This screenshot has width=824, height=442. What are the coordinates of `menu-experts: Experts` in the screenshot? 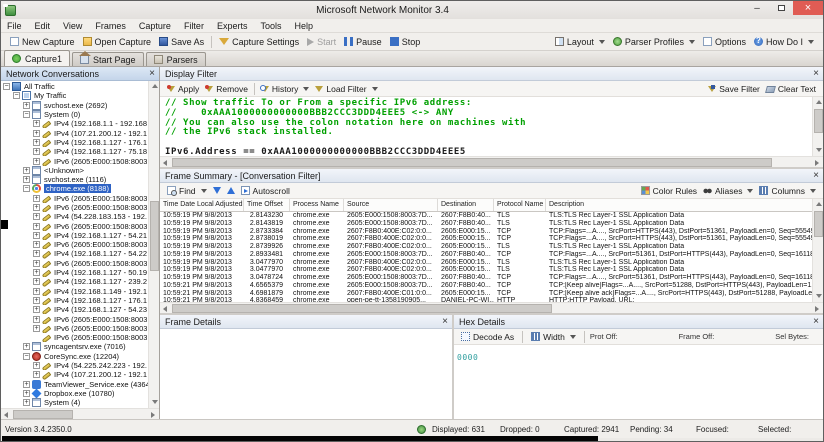 It's located at (232, 26).